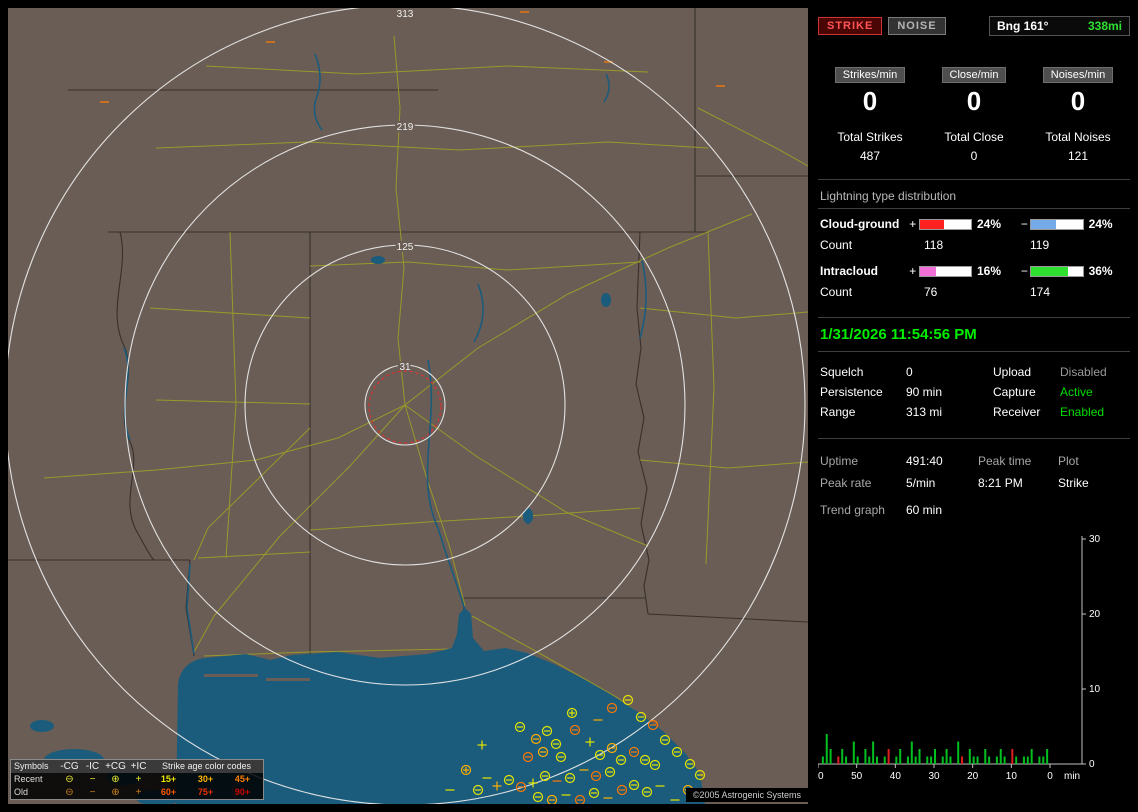  What do you see at coordinates (851, 392) in the screenshot?
I see `persistence-label: Persistence` at bounding box center [851, 392].